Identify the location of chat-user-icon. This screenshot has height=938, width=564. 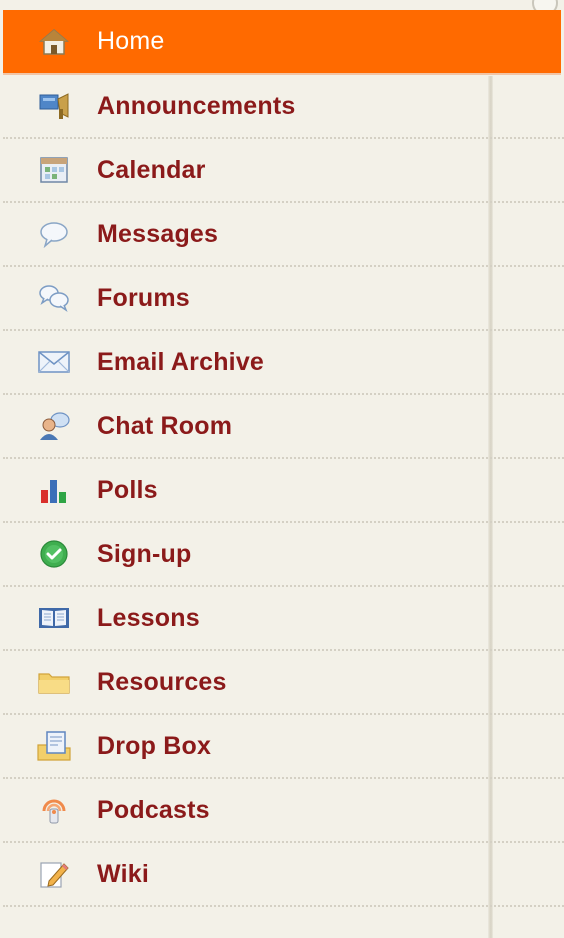
(54, 426).